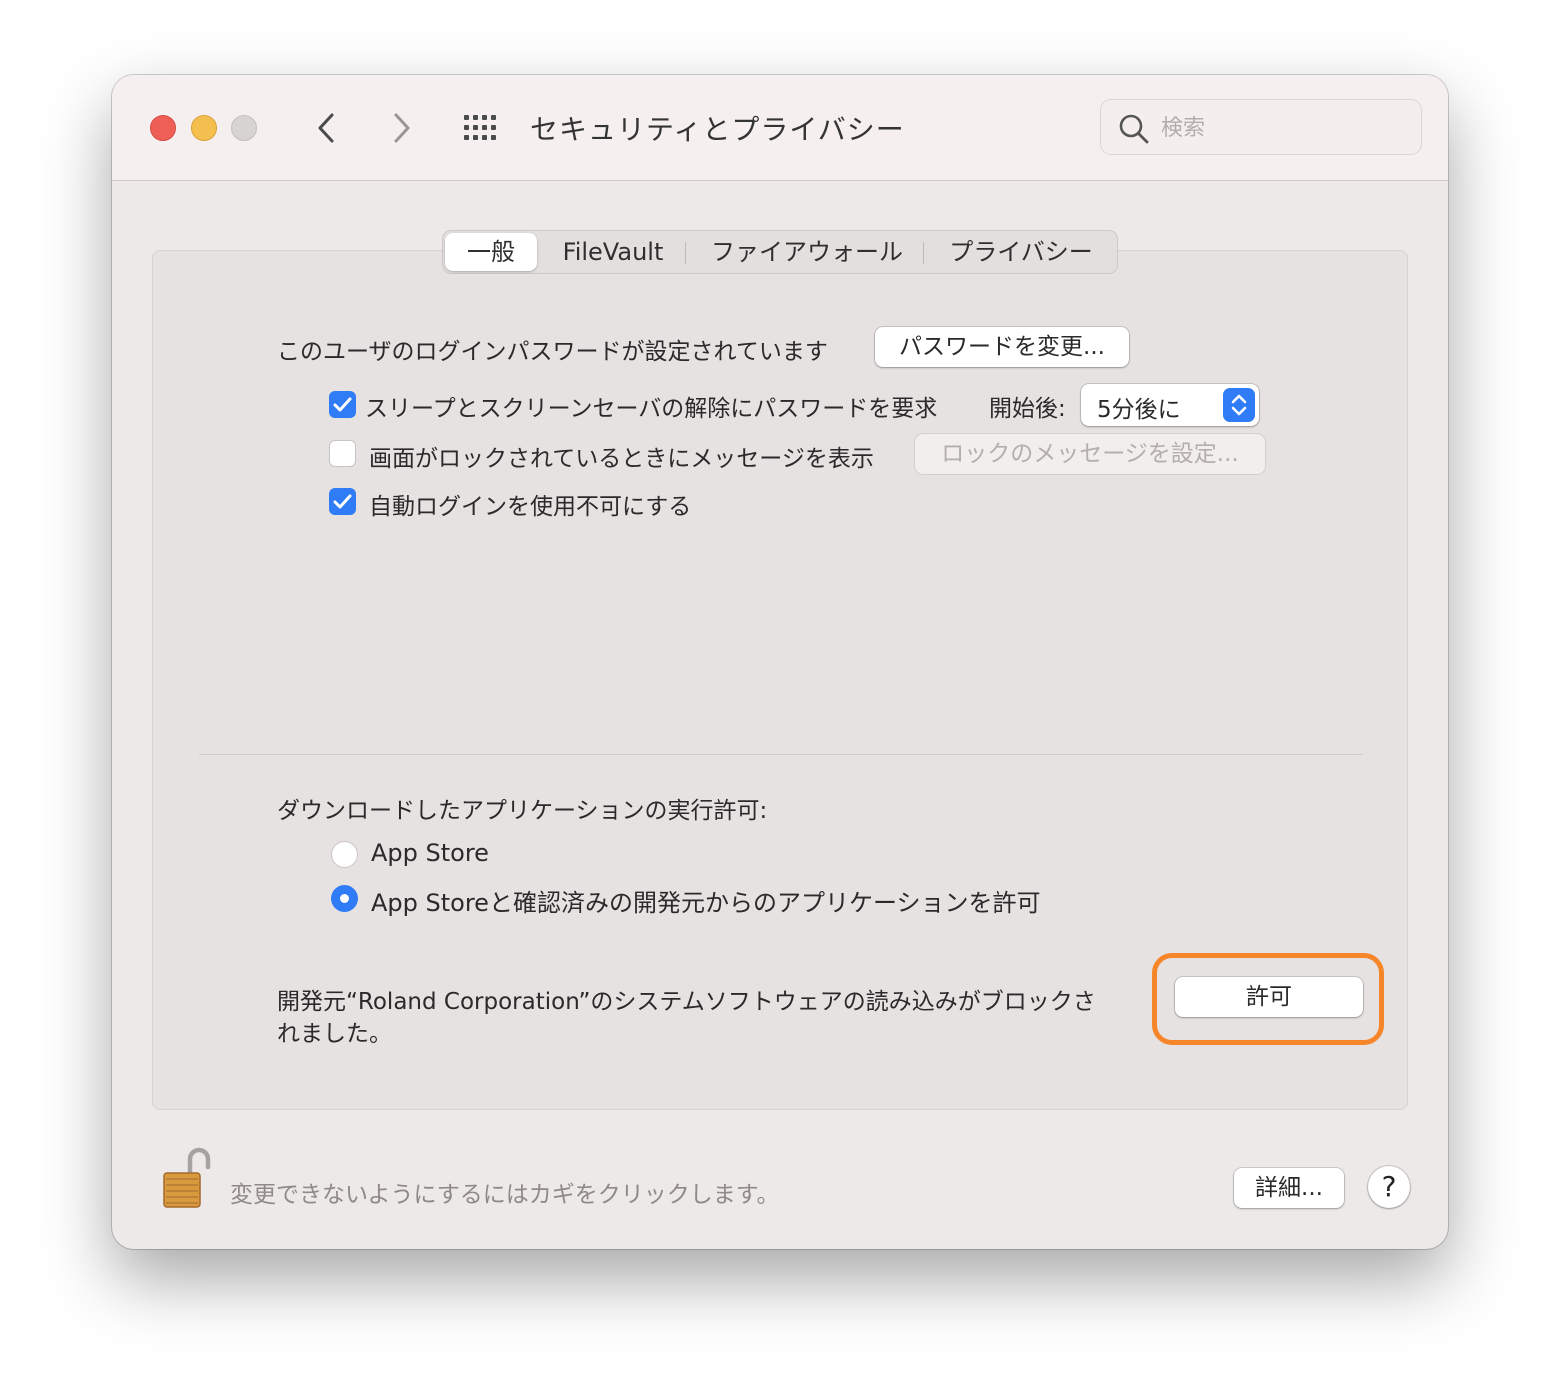 This screenshot has width=1560, height=1398. Describe the element at coordinates (1268, 999) in the screenshot. I see `allow-button-highlight` at that location.